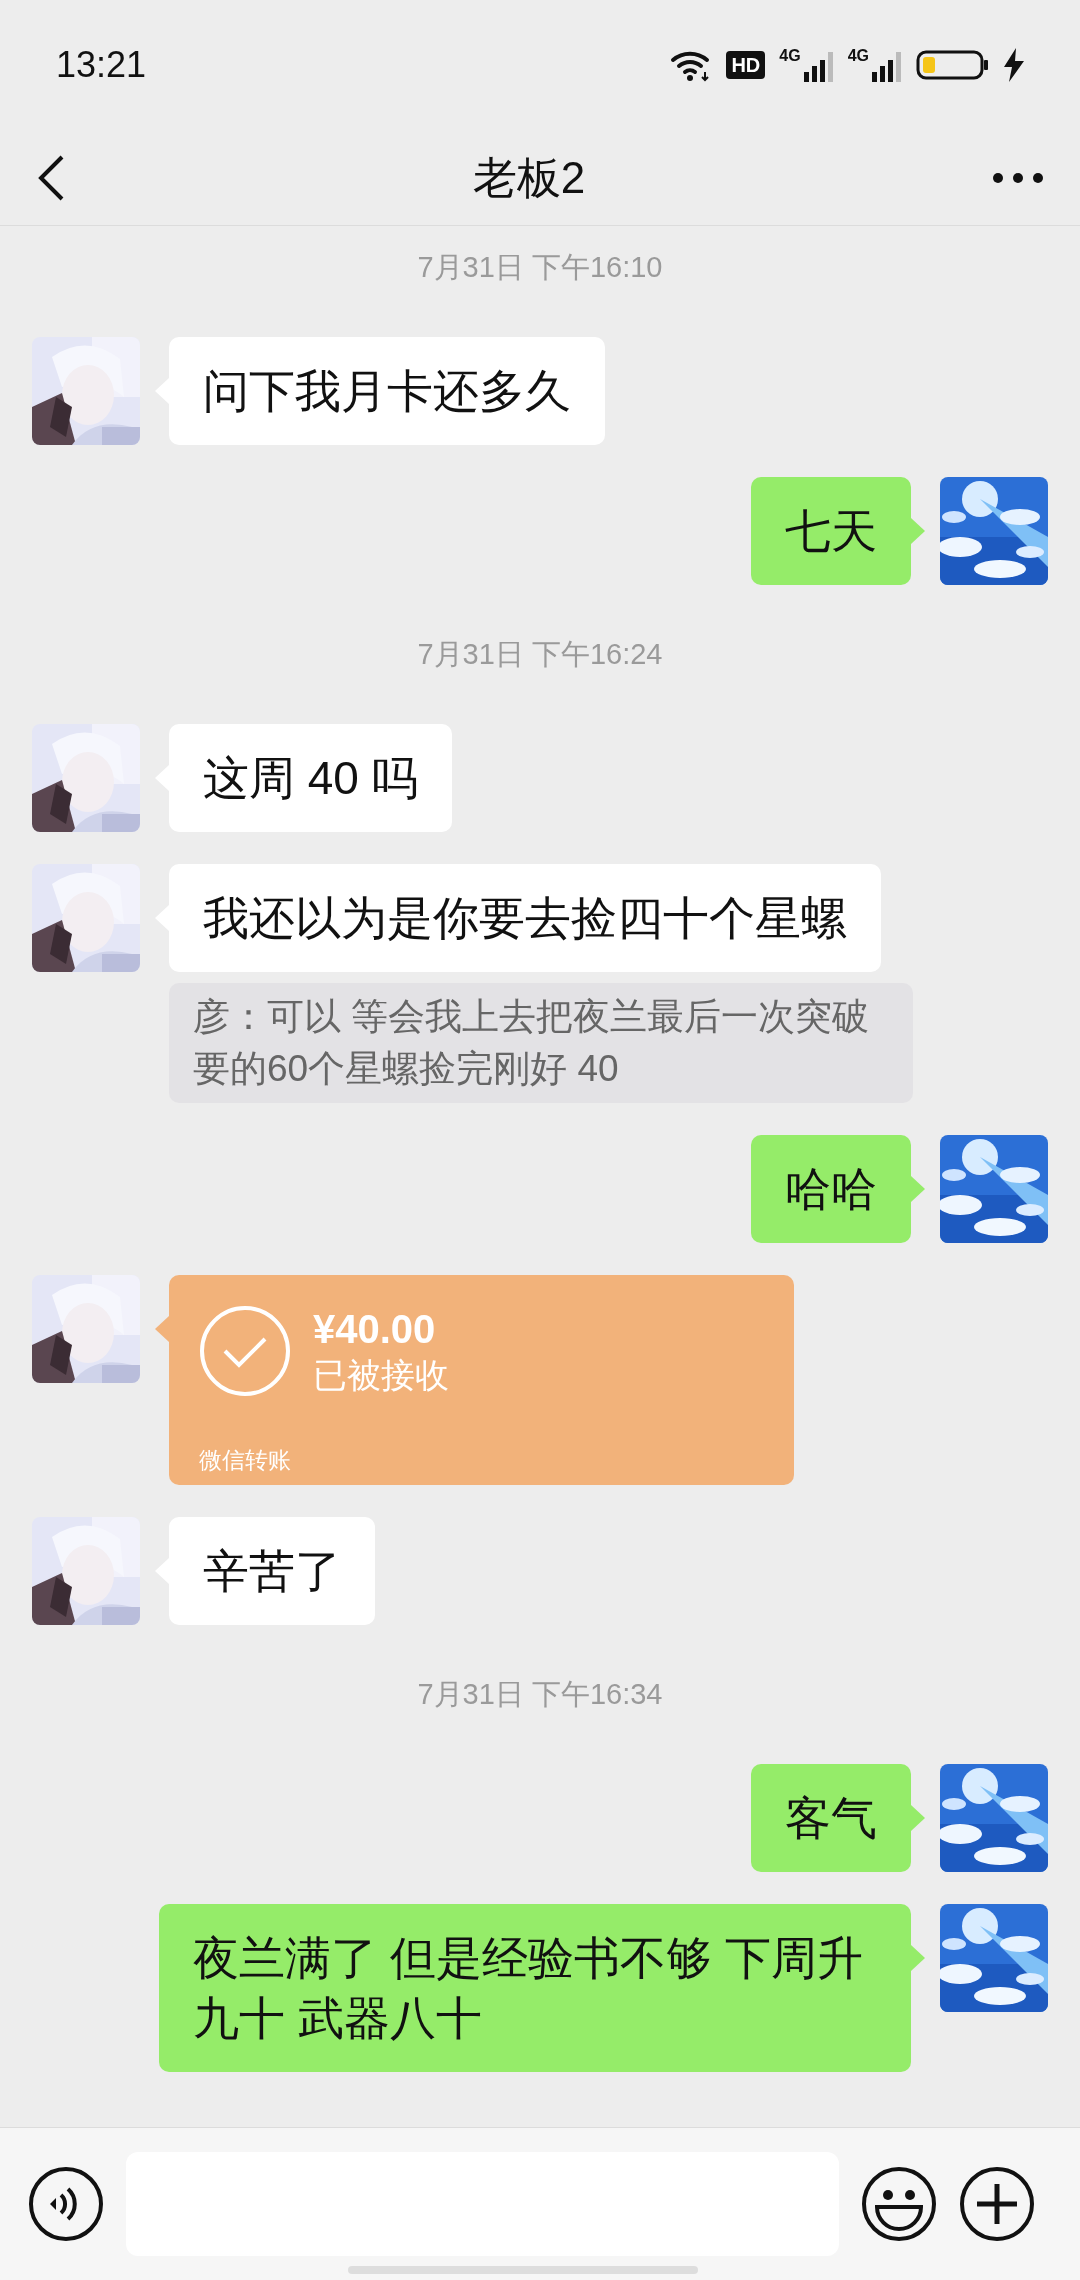  Describe the element at coordinates (381, 1375) in the screenshot. I see `transfer-status: 已被接收` at that location.